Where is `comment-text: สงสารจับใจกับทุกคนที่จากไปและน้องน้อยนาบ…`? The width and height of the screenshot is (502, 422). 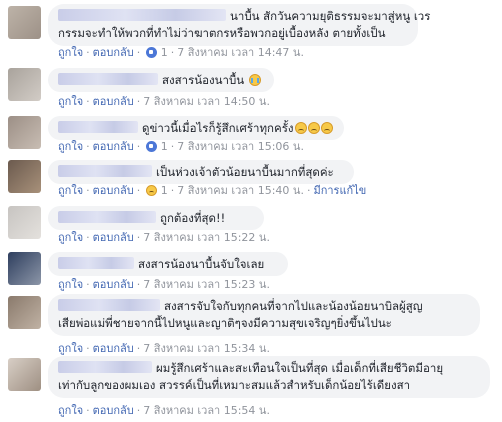 comment-text: สงสารจับใจกับทุกคนที่จากไปและน้องน้อยนาบ… is located at coordinates (293, 306).